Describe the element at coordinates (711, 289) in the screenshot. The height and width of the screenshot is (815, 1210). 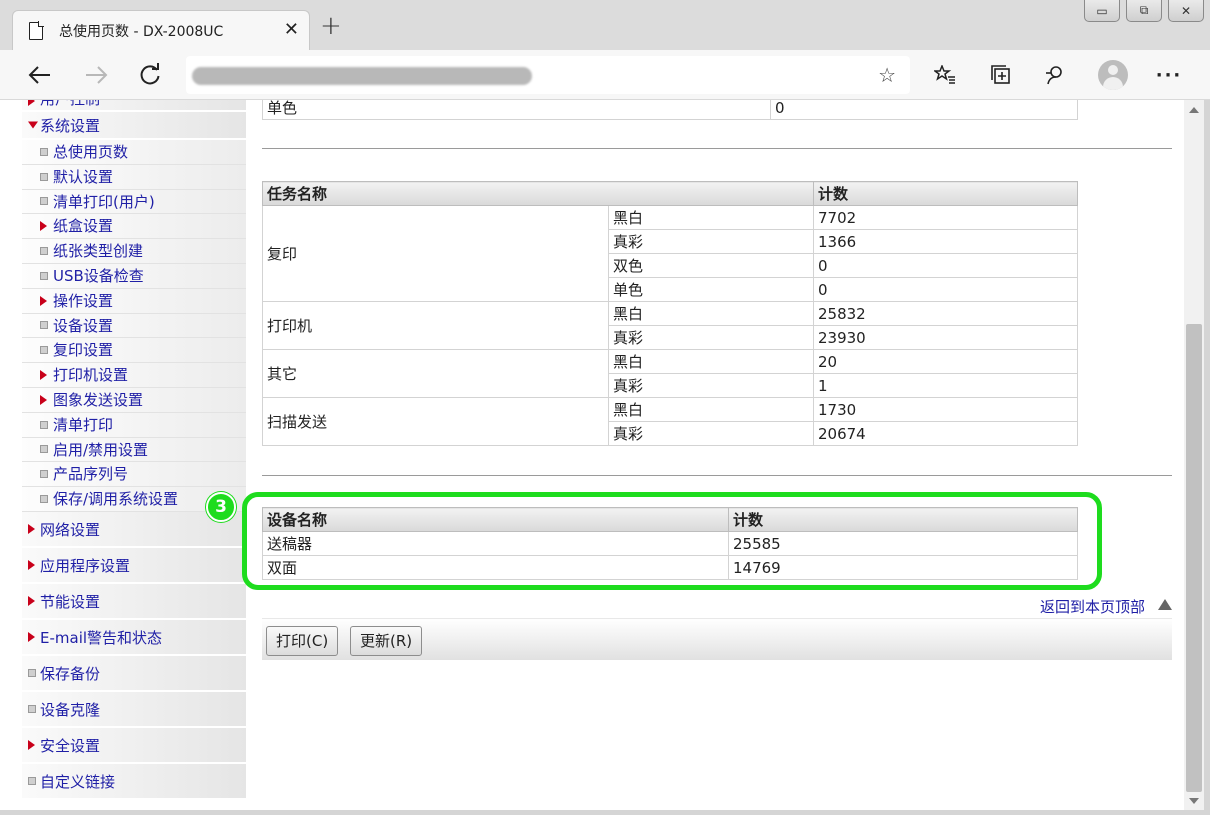
I see `color-mode-cell: 单色` at that location.